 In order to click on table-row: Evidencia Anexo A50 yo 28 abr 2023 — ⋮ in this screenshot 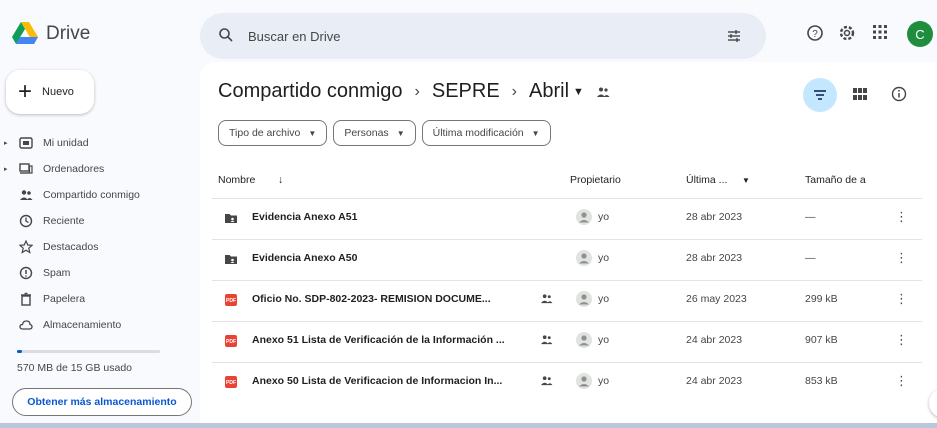, I will do `click(567, 258)`.